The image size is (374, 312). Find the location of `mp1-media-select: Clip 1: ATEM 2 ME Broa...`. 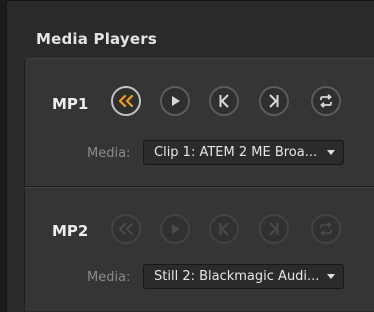

mp1-media-select: Clip 1: ATEM 2 ME Broa... is located at coordinates (243, 152).